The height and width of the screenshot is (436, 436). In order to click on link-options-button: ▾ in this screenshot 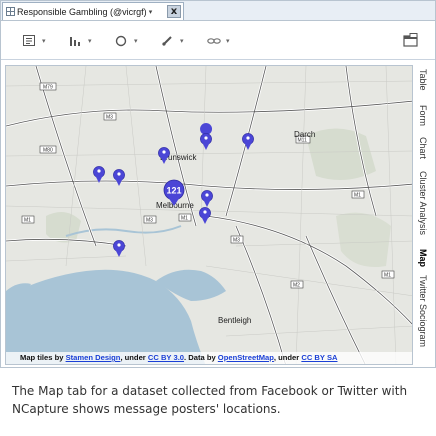, I will do `click(218, 41)`.